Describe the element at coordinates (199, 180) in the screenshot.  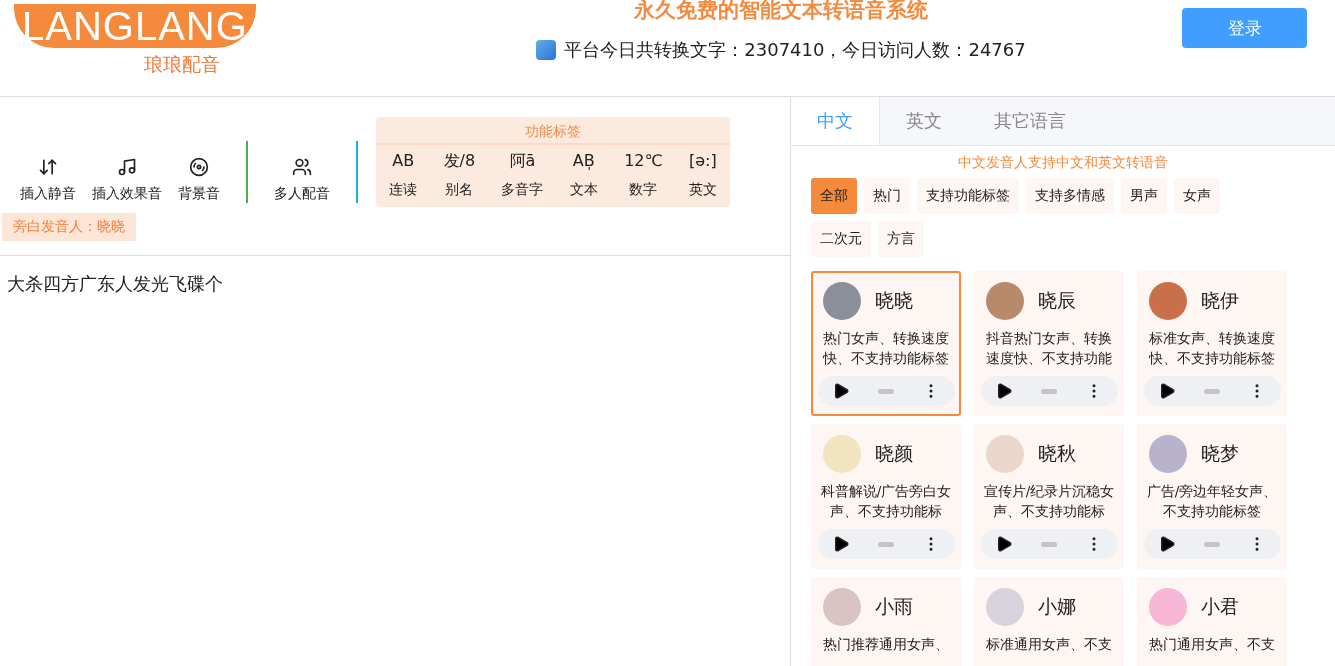
I see `tool-button: 背景音` at that location.